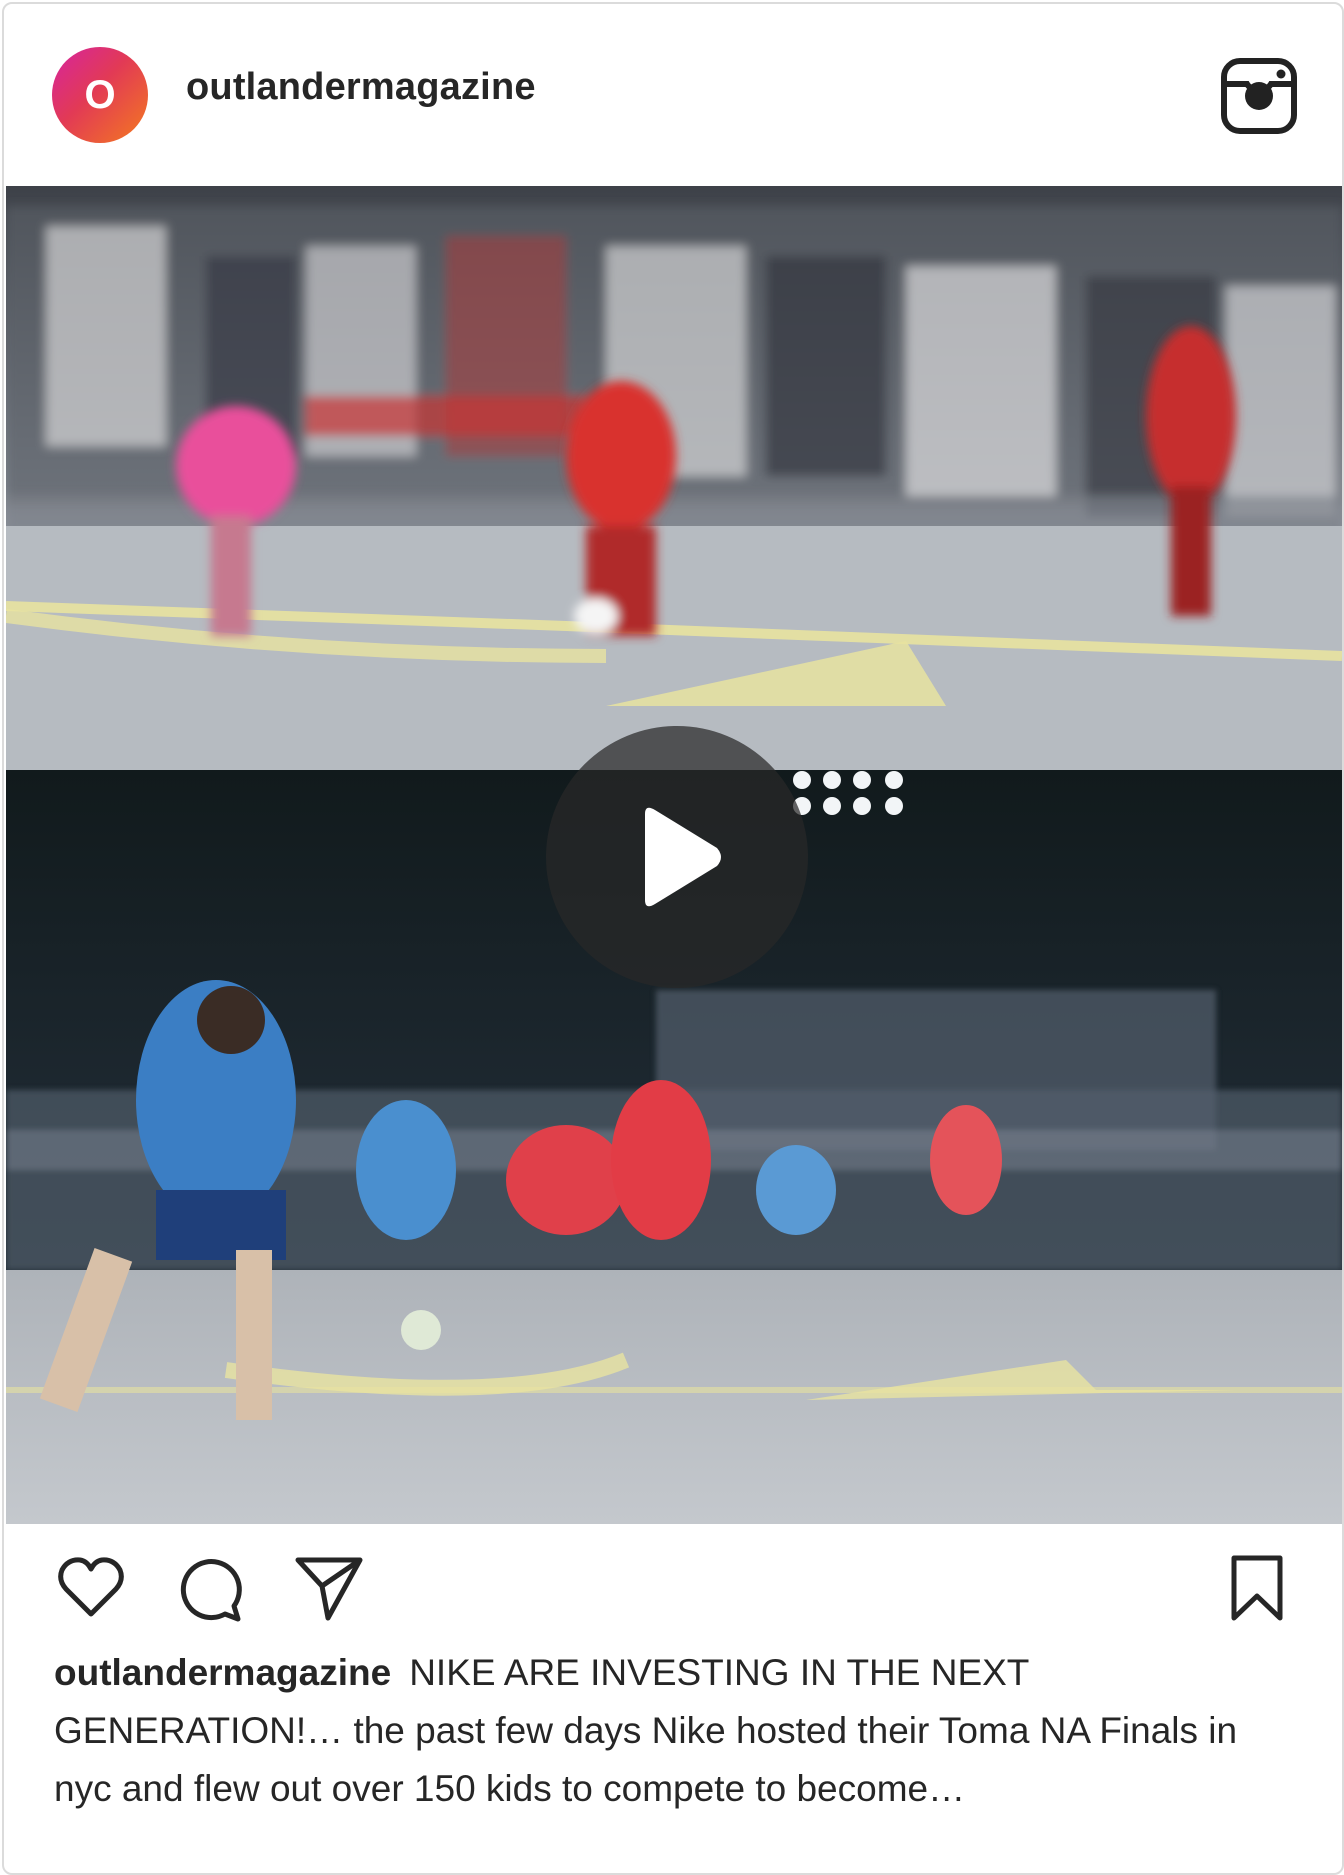 The width and height of the screenshot is (1344, 1875). Describe the element at coordinates (91, 1589) in the screenshot. I see `heart-icon` at that location.